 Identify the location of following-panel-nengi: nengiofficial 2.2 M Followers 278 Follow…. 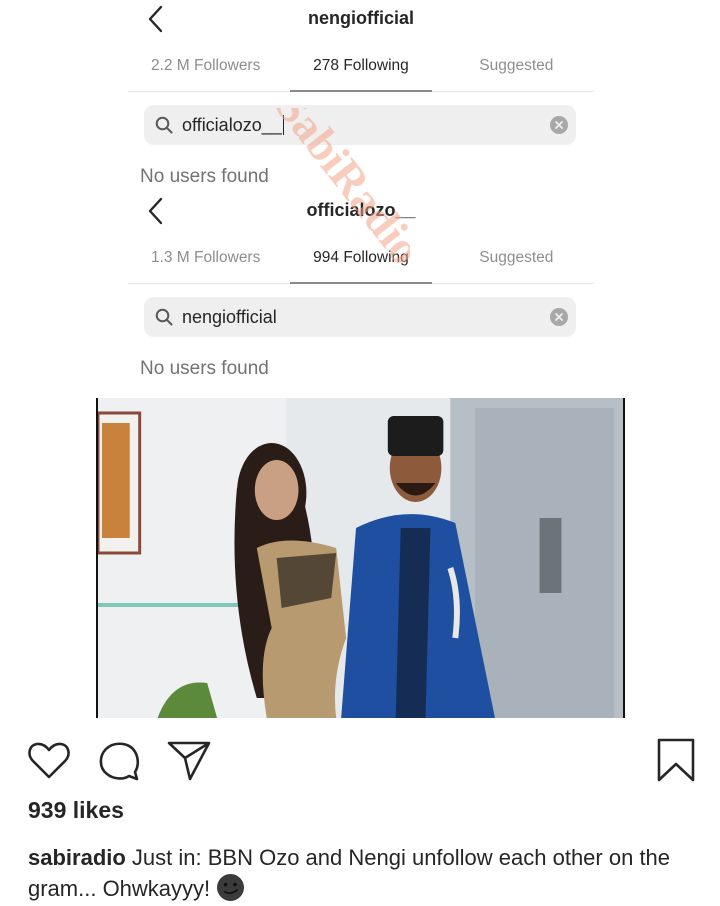
(361, 93).